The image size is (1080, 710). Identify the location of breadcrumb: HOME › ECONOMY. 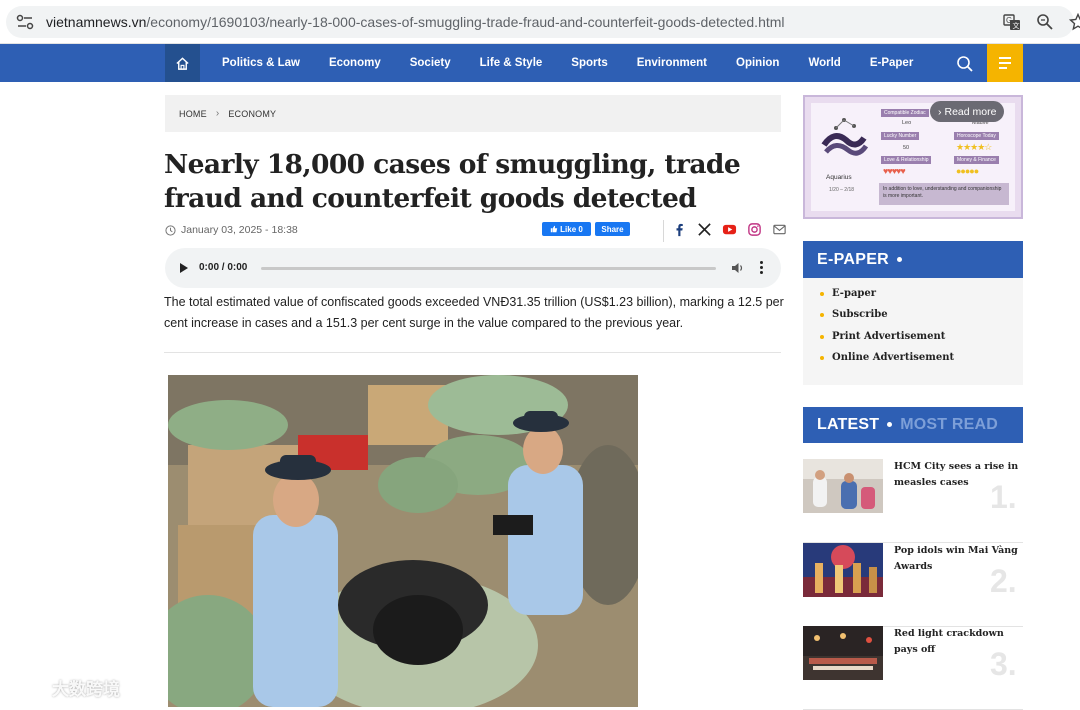
(473, 113).